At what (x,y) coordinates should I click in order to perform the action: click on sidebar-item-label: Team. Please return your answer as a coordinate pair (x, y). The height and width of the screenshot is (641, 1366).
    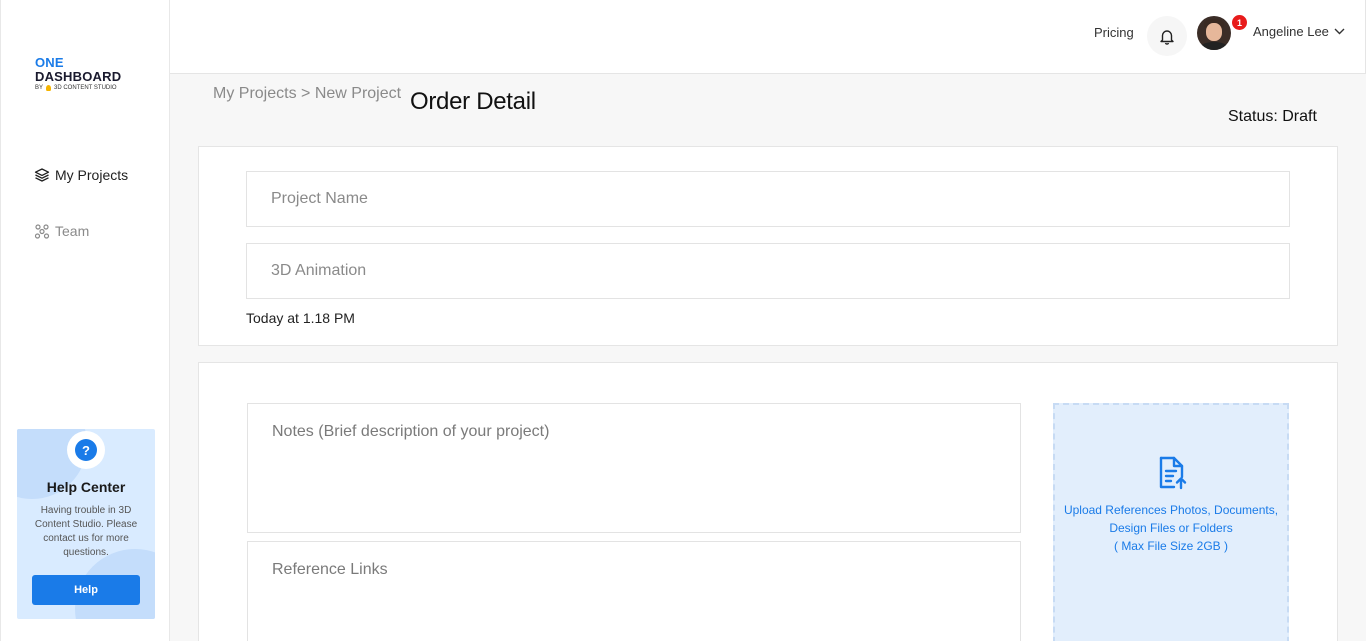
    Looking at the image, I should click on (72, 231).